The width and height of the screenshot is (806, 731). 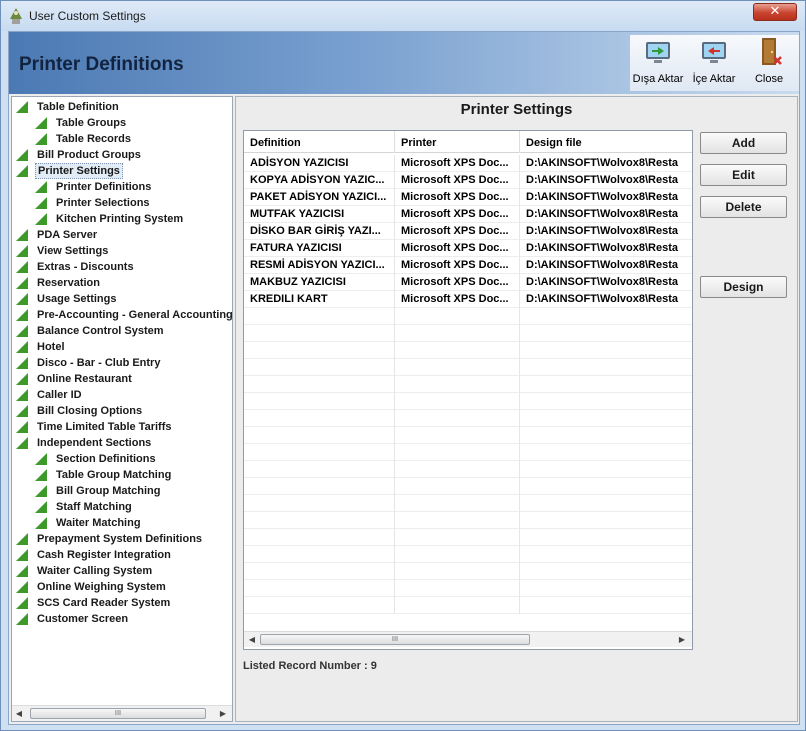 I want to click on column-header-printer: Printer, so click(x=457, y=142).